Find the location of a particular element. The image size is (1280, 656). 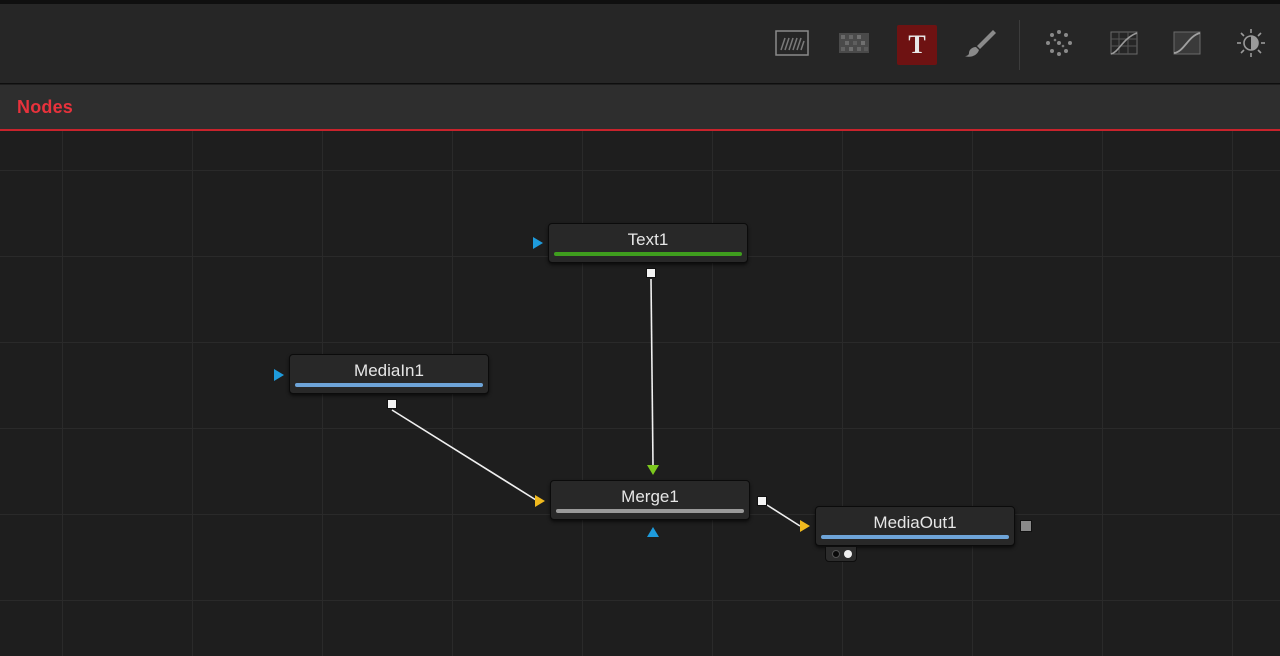

color-curves-icon is located at coordinates (1124, 45).